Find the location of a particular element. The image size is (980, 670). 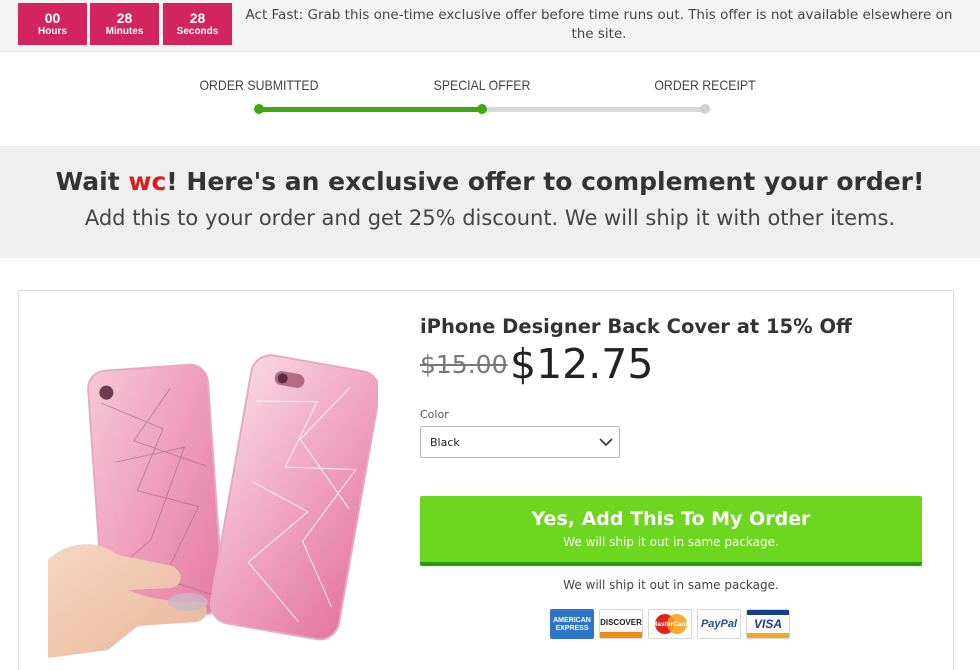

countdown-seconds: 28 Seconds is located at coordinates (197, 24).